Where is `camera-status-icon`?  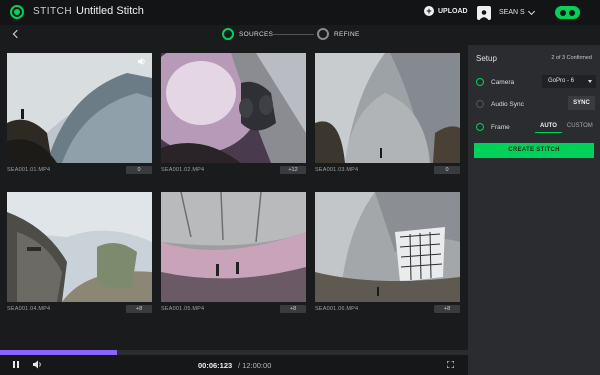 camera-status-icon is located at coordinates (480, 82).